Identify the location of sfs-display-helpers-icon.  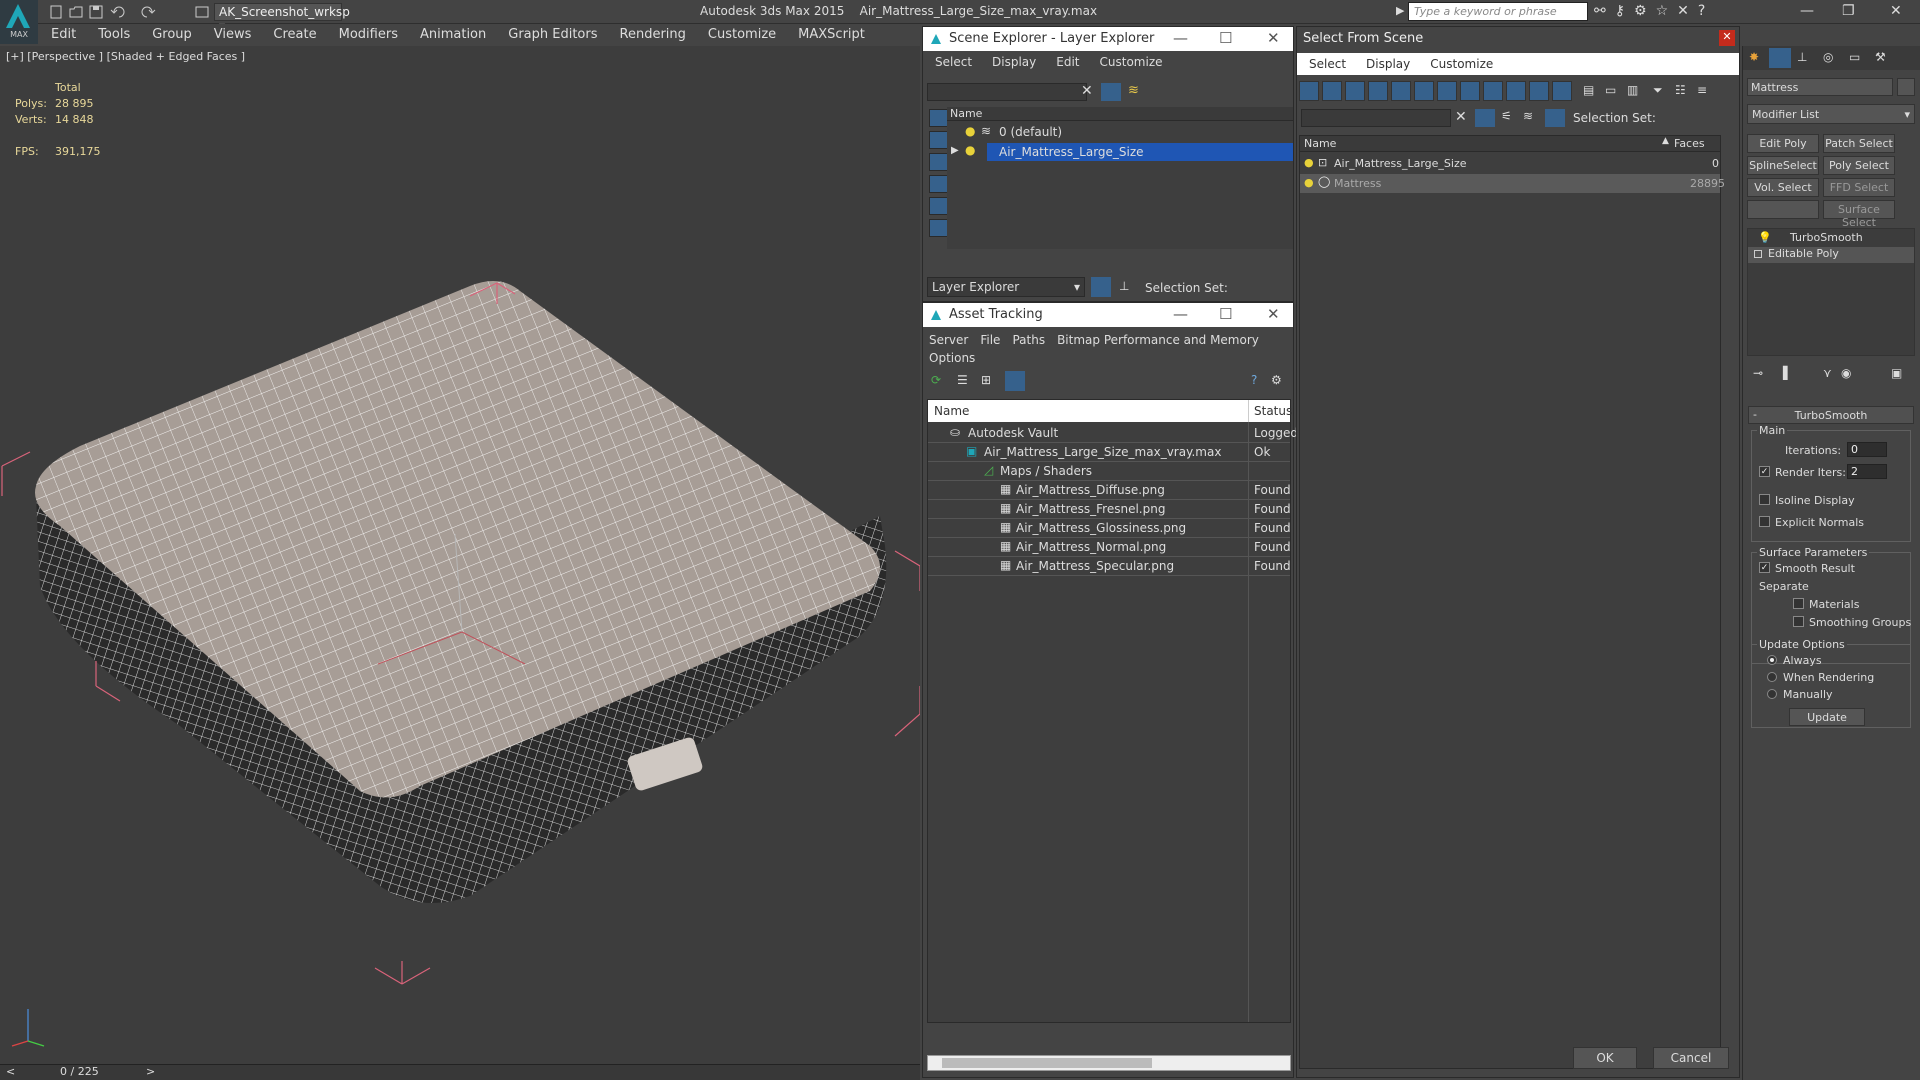
(1401, 91).